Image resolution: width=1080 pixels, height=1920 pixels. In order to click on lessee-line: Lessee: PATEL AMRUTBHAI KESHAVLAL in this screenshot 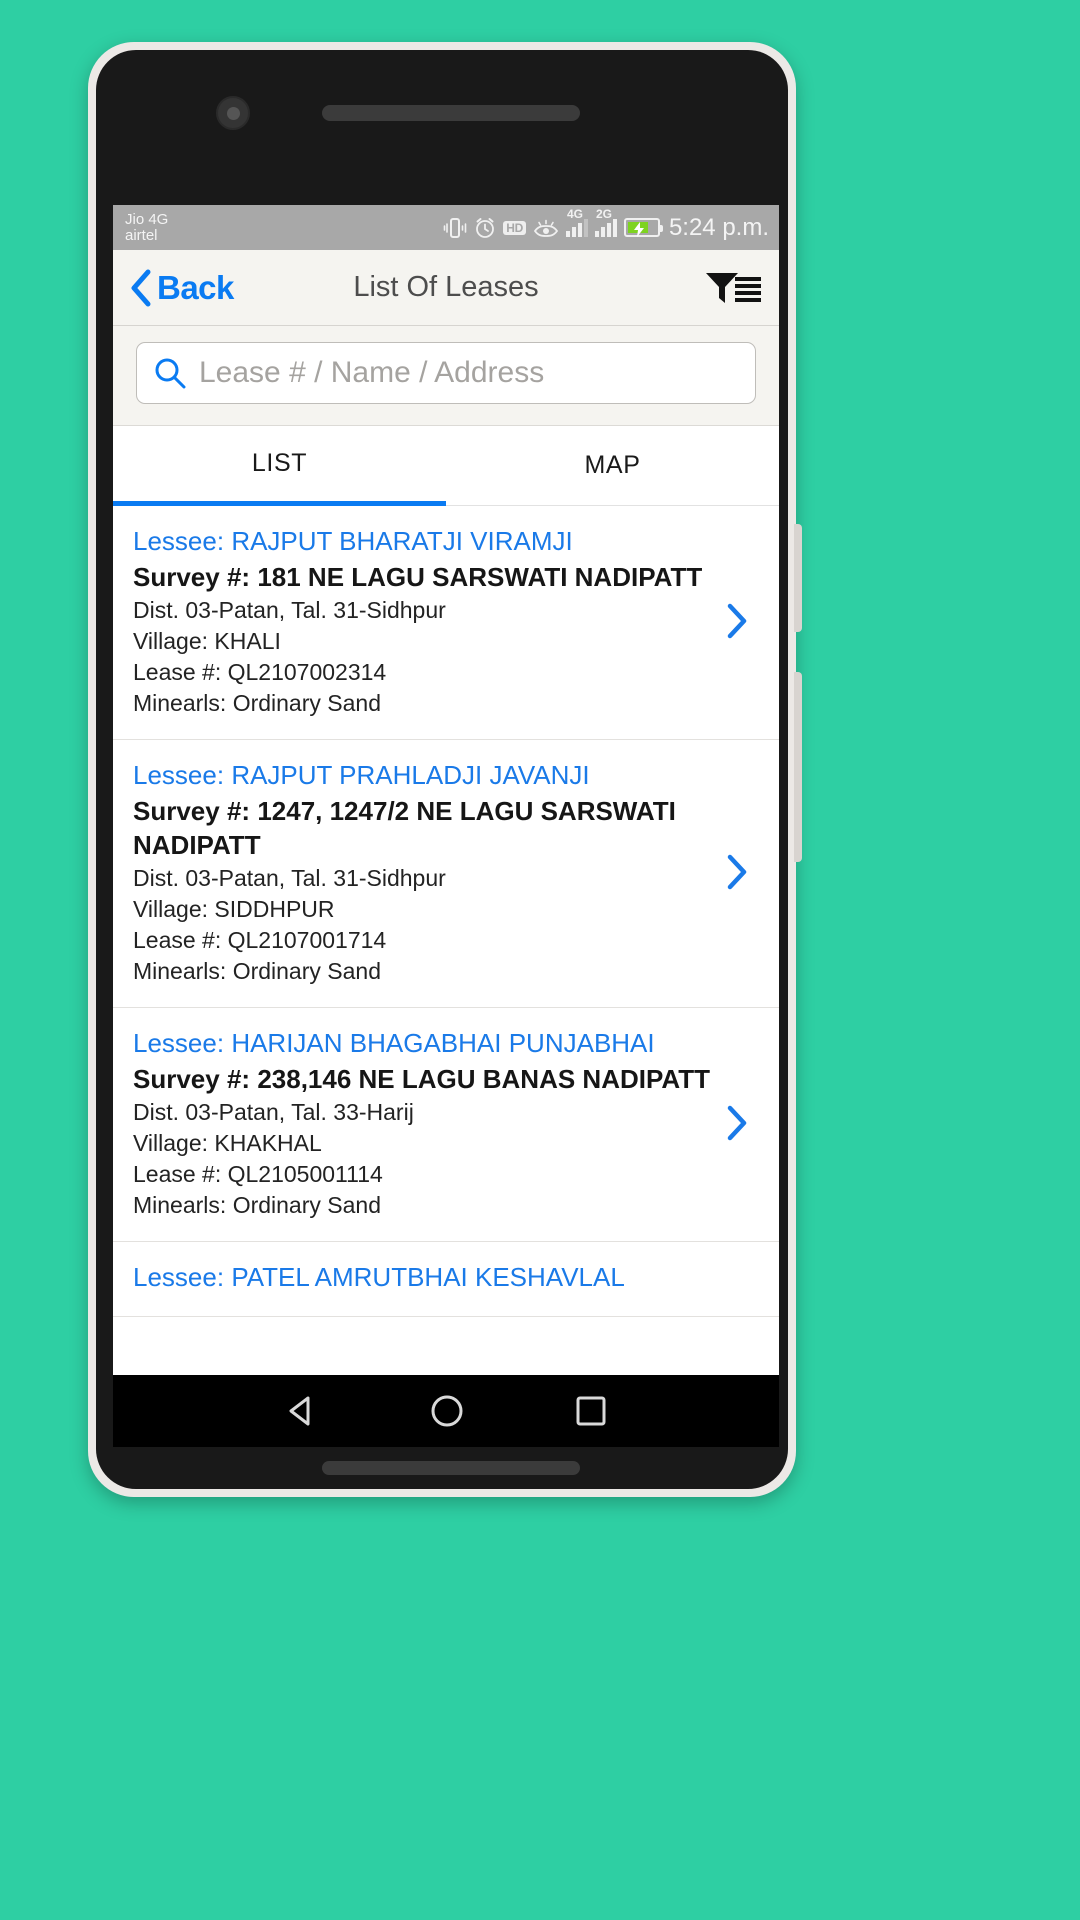, I will do `click(422, 1277)`.